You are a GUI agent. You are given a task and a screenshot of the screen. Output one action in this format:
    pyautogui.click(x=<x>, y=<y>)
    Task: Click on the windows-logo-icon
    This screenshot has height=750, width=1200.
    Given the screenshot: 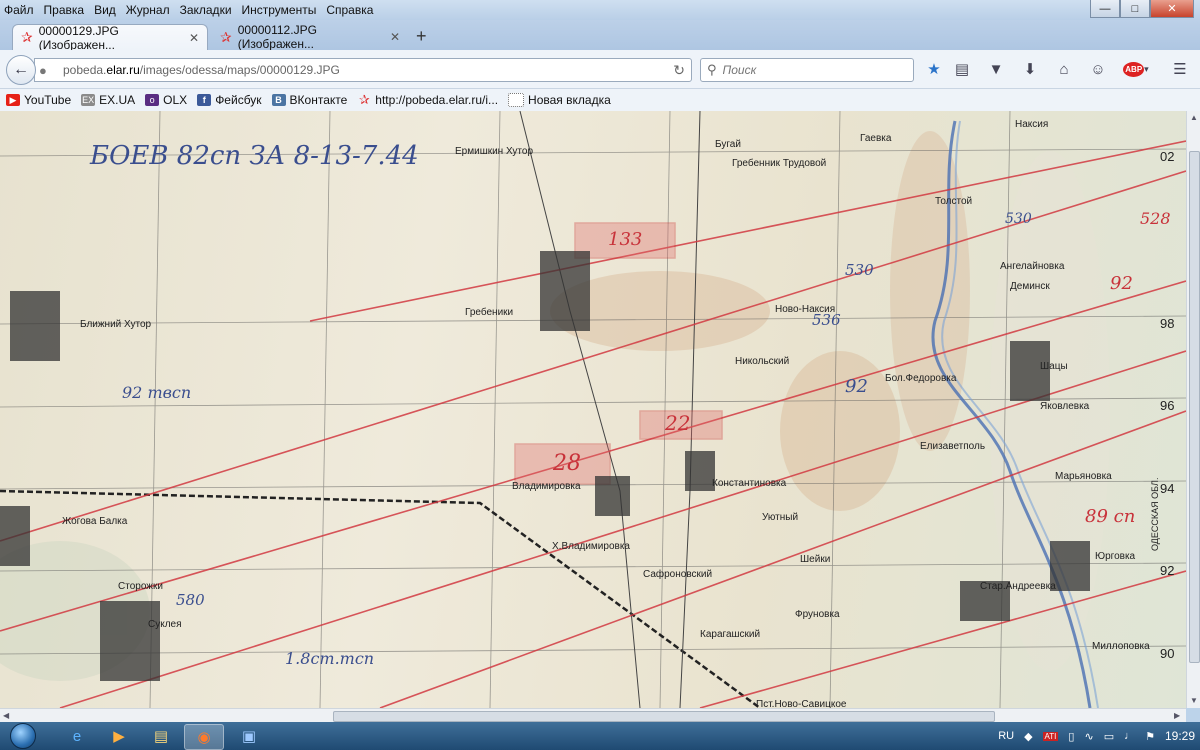 What is the action you would take?
    pyautogui.click(x=23, y=736)
    